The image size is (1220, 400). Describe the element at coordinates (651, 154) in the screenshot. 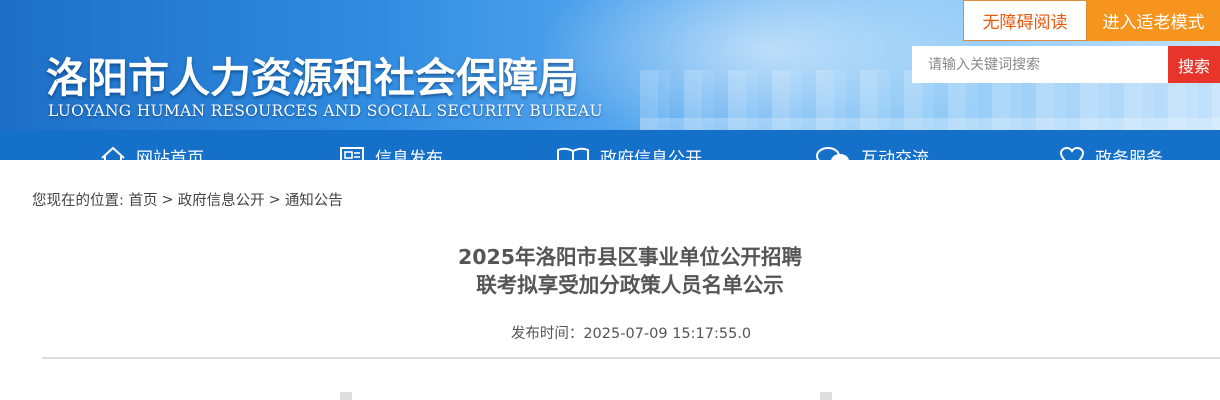

I see `nav-item-label: 政府信息公开` at that location.